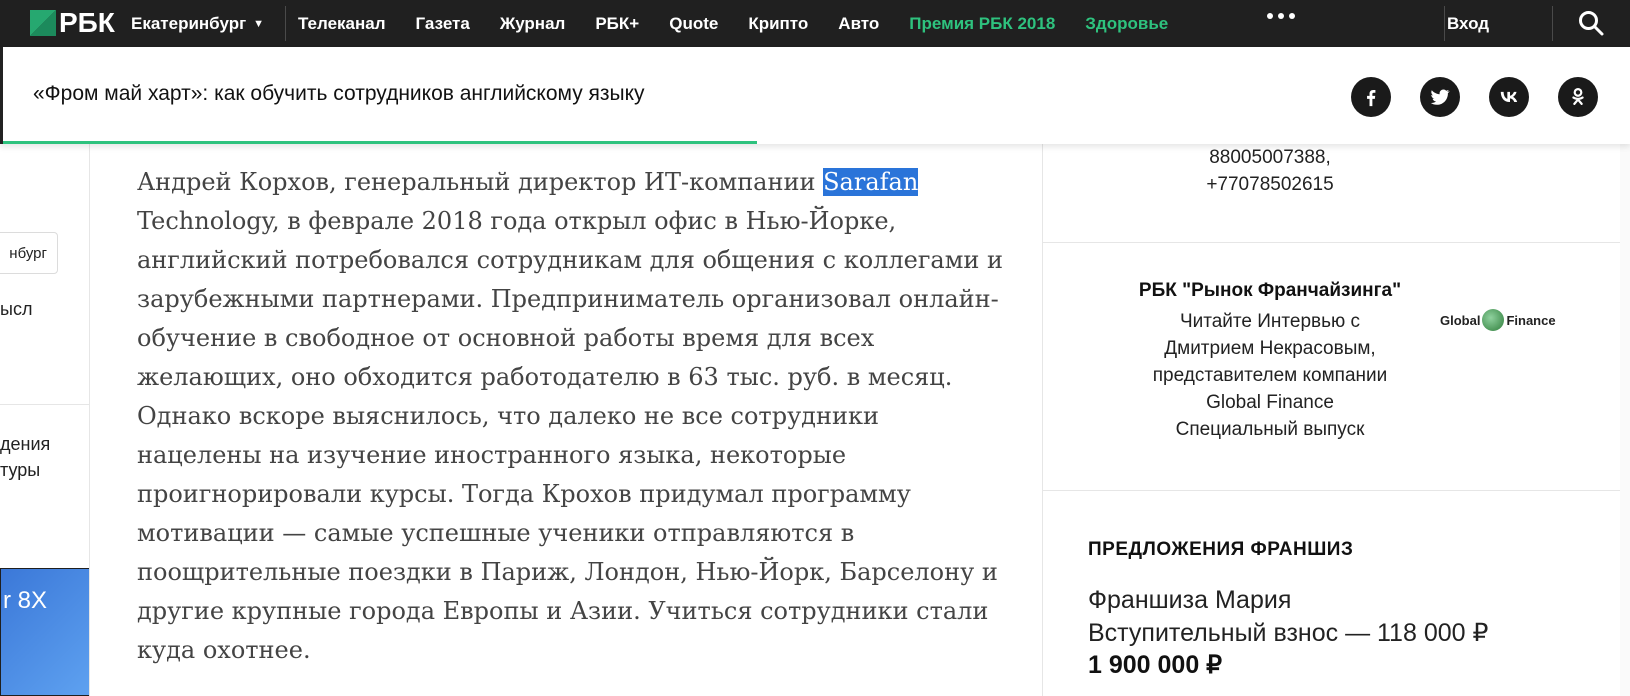  What do you see at coordinates (25, 600) in the screenshot?
I see `left-ad-text: r 8X` at bounding box center [25, 600].